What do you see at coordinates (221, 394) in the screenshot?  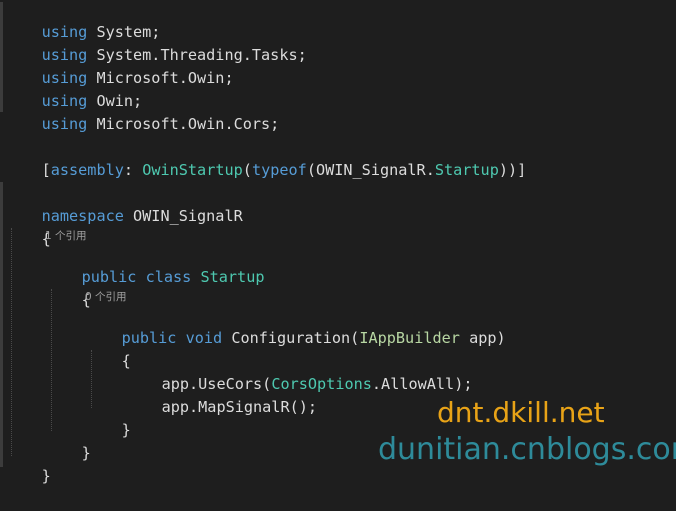 I see `code-line-mapsignalr: app.MapSignalR();` at bounding box center [221, 394].